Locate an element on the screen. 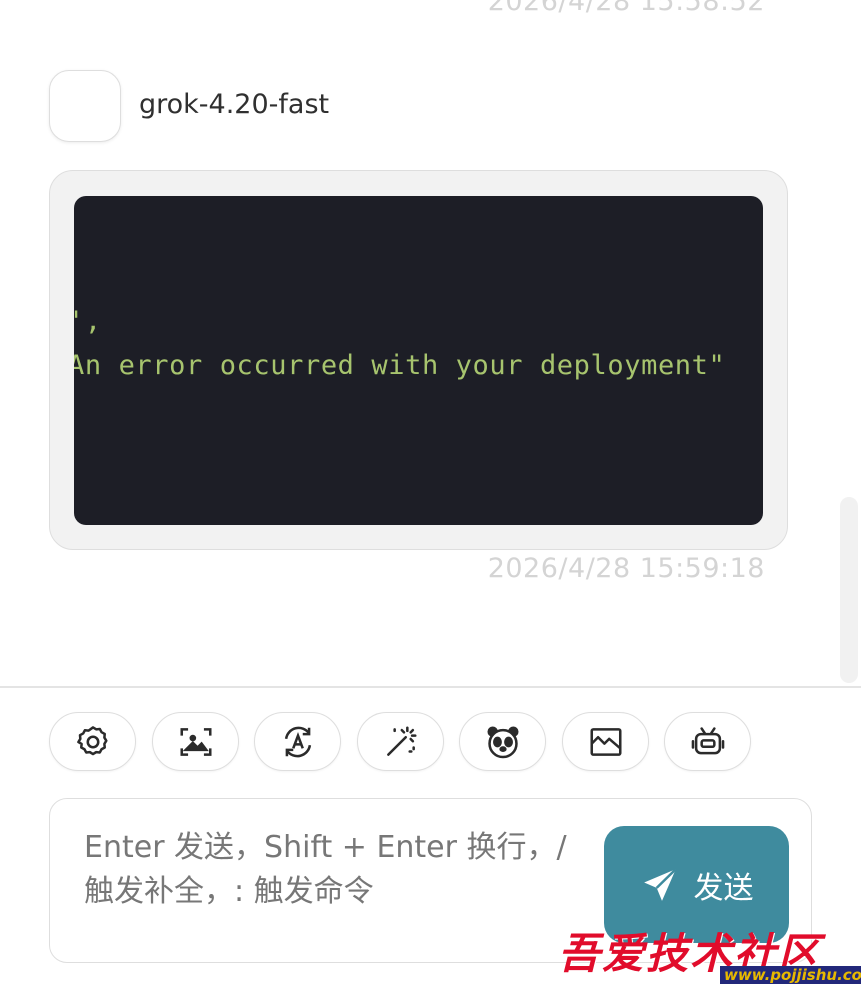 The image size is (861, 1000). code-line: An error occurred with your deployment" is located at coordinates (400, 365).